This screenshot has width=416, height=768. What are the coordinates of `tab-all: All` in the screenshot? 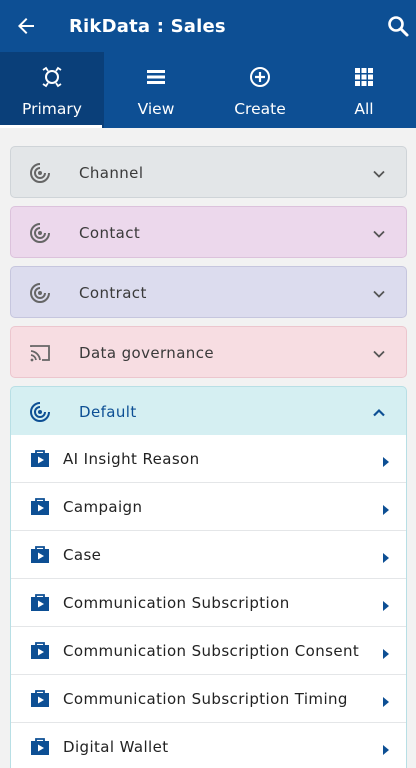 It's located at (364, 90).